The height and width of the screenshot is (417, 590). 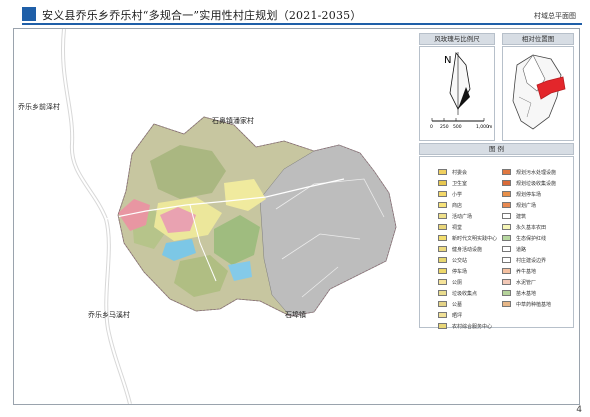 I want to click on legend-item-plaza: 活动广场, so click(x=462, y=217).